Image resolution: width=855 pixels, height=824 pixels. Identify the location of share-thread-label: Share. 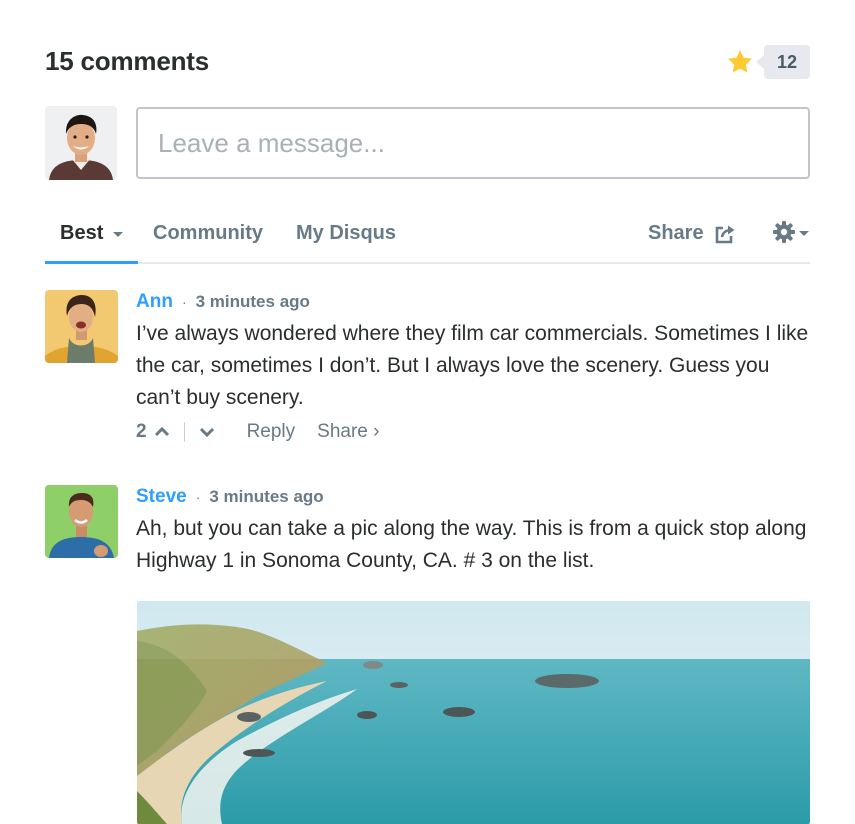
(676, 233).